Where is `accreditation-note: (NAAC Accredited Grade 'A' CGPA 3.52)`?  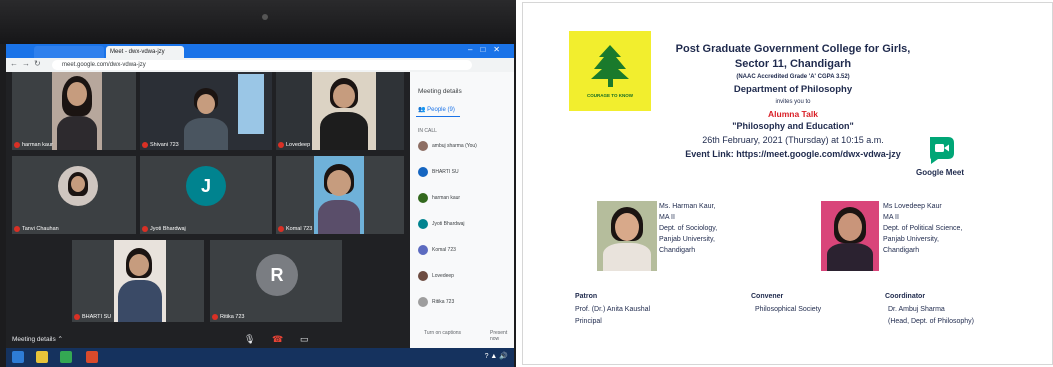 accreditation-note: (NAAC Accredited Grade 'A' CGPA 3.52) is located at coordinates (793, 77).